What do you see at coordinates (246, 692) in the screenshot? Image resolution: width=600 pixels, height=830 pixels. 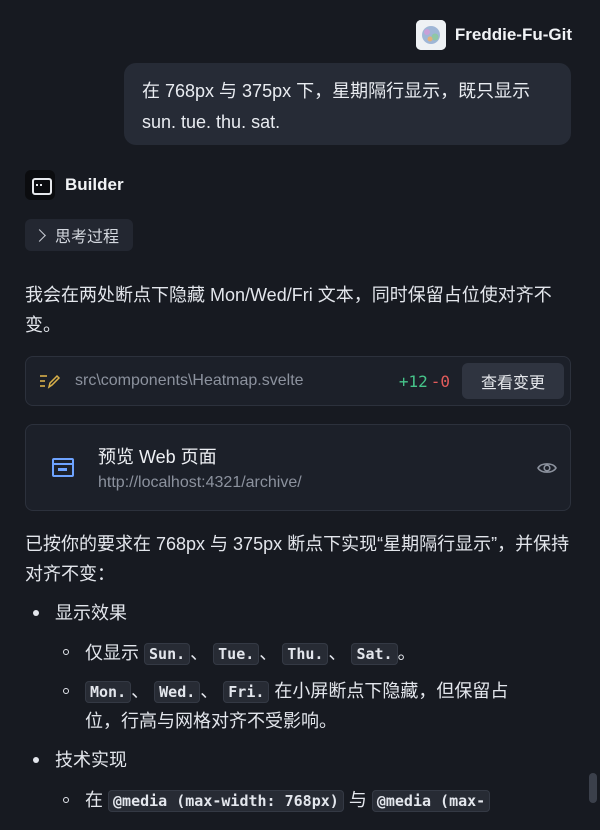 I see `day-code: Fri.` at bounding box center [246, 692].